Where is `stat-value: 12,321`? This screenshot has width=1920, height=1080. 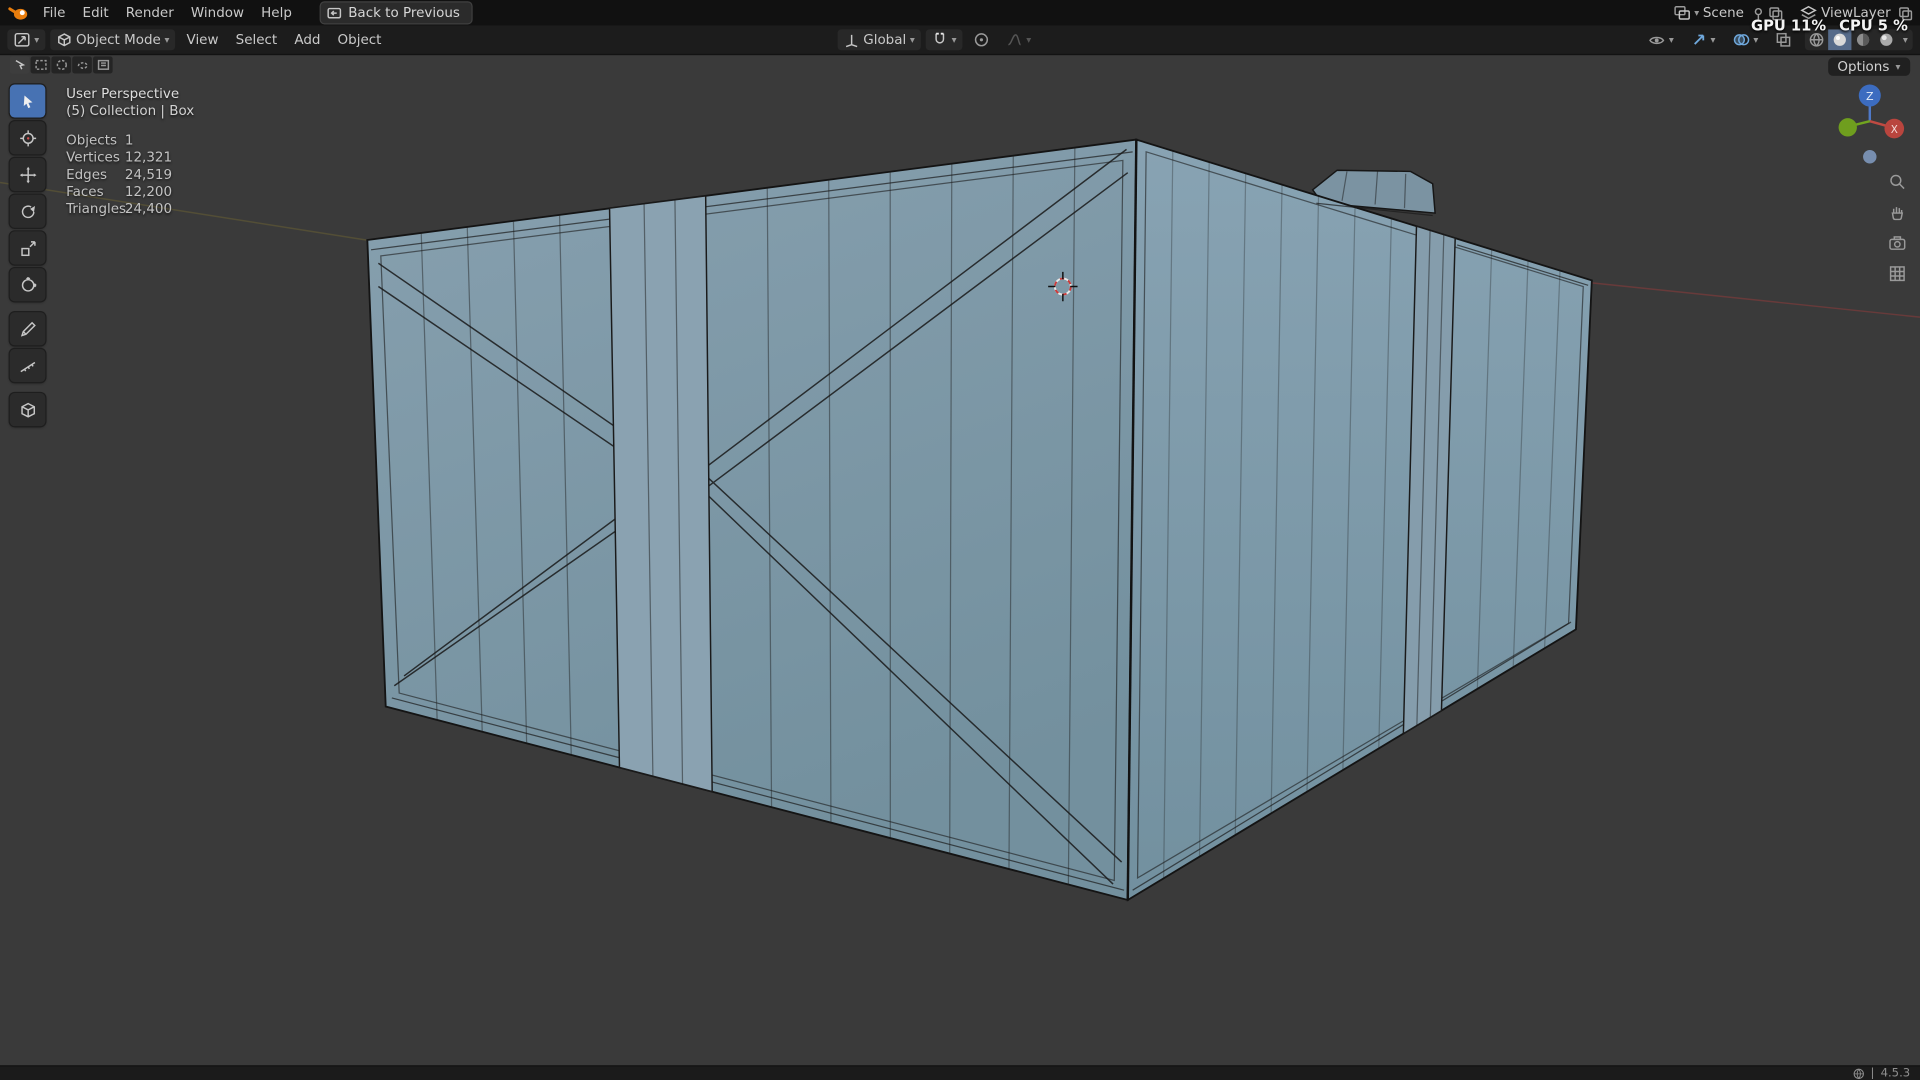 stat-value: 12,321 is located at coordinates (148, 156).